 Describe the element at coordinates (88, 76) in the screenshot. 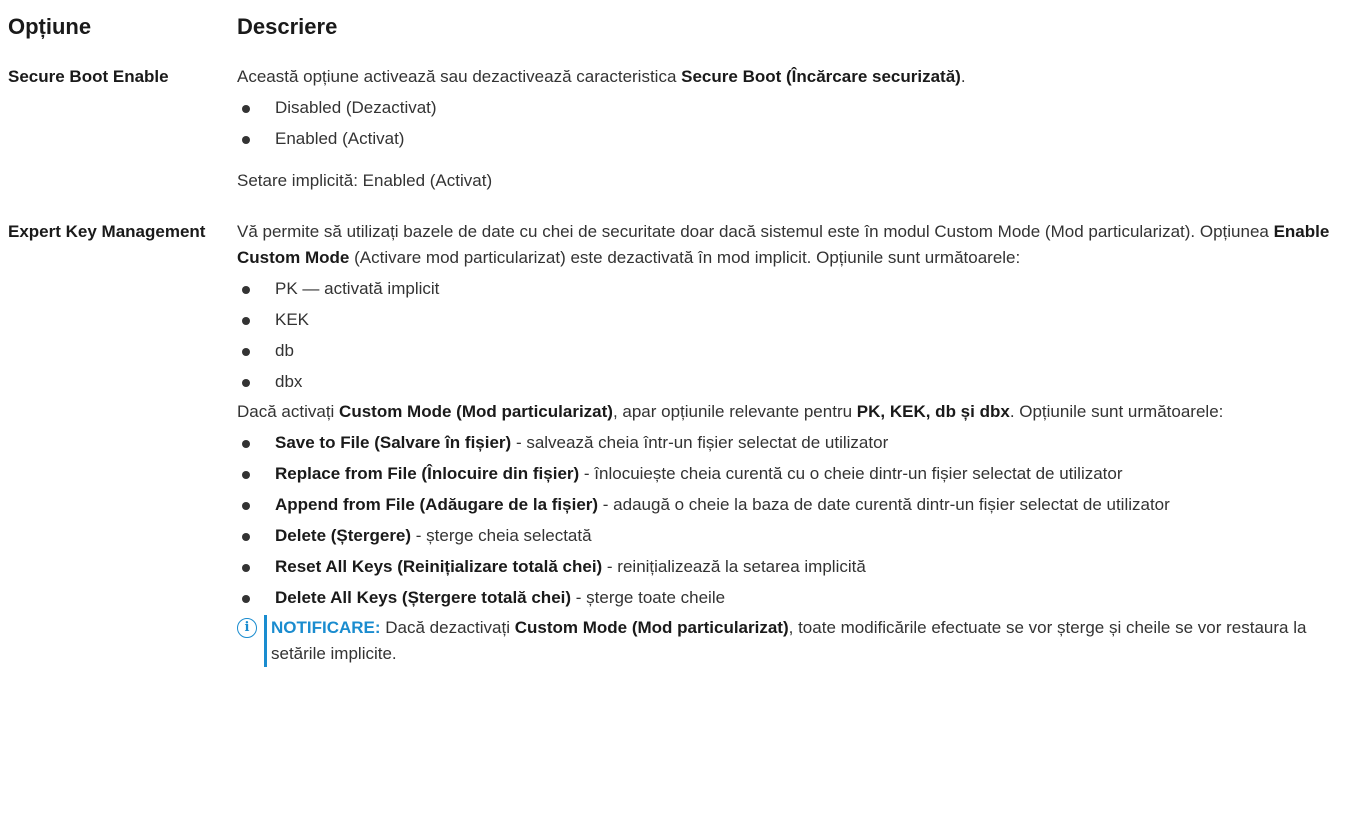

I see `option-name: Secure Boot Enable` at that location.